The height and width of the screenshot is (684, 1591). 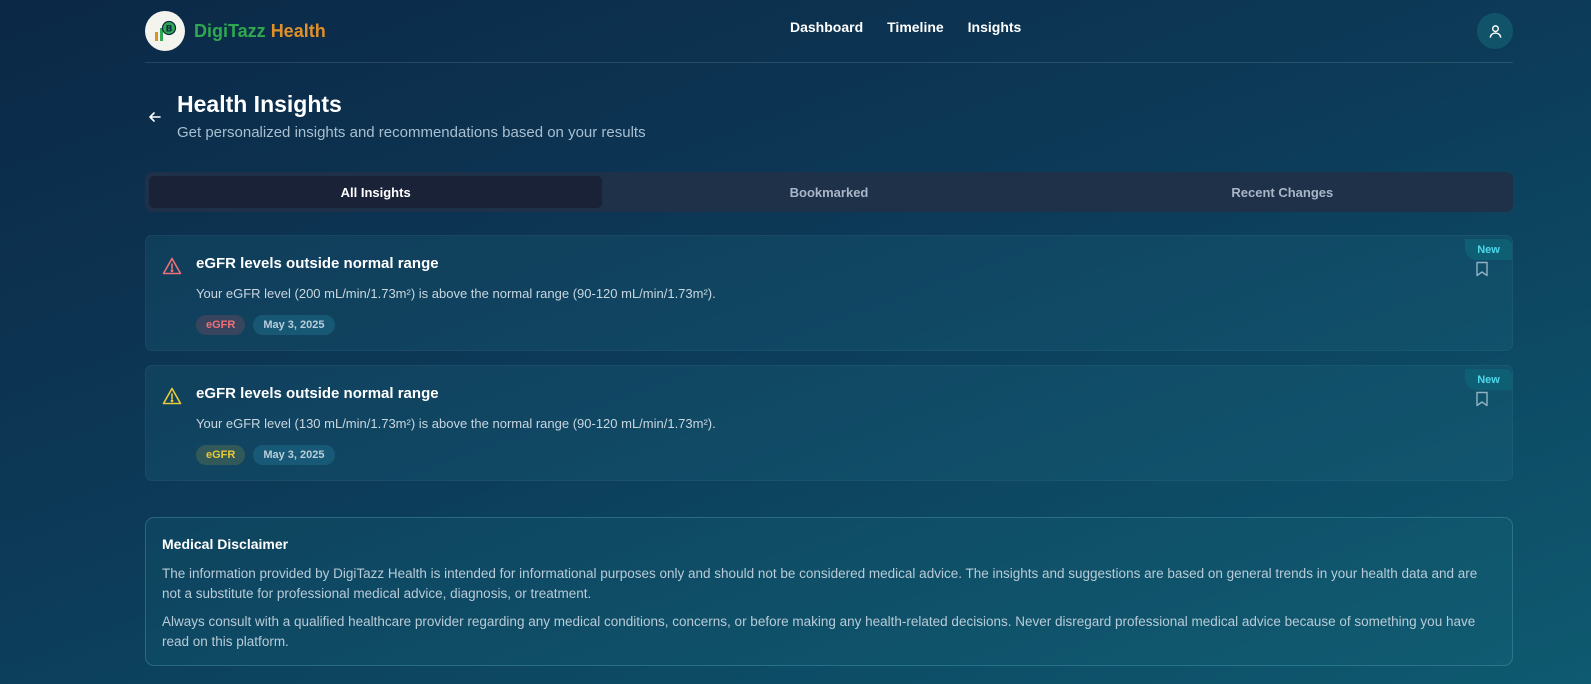 I want to click on back-button, so click(x=155, y=117).